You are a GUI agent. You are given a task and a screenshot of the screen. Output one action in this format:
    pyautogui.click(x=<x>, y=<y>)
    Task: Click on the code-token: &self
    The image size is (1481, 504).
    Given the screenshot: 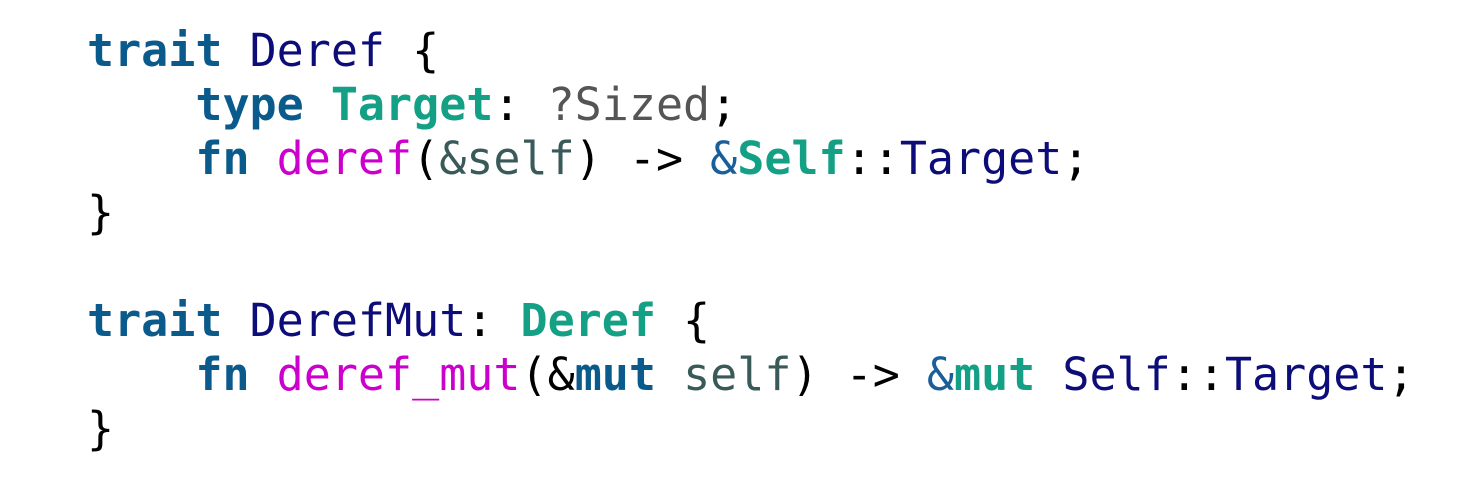 What is the action you would take?
    pyautogui.click(x=507, y=158)
    